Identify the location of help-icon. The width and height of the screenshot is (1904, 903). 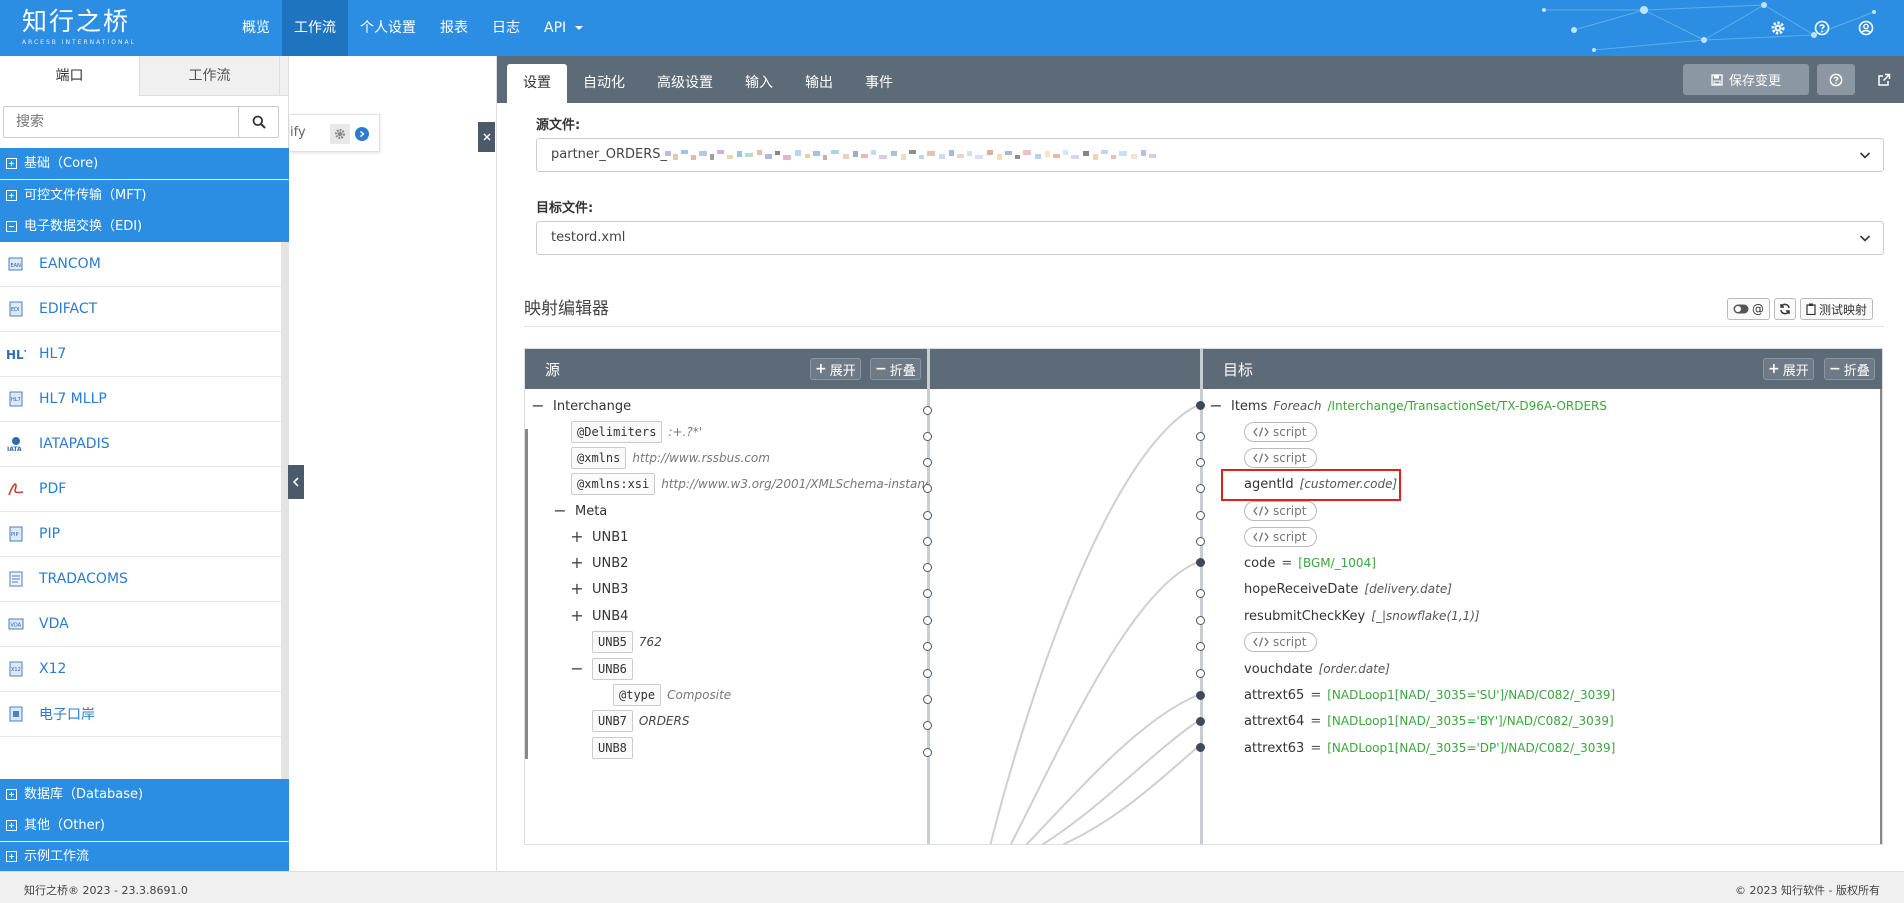
(1822, 28).